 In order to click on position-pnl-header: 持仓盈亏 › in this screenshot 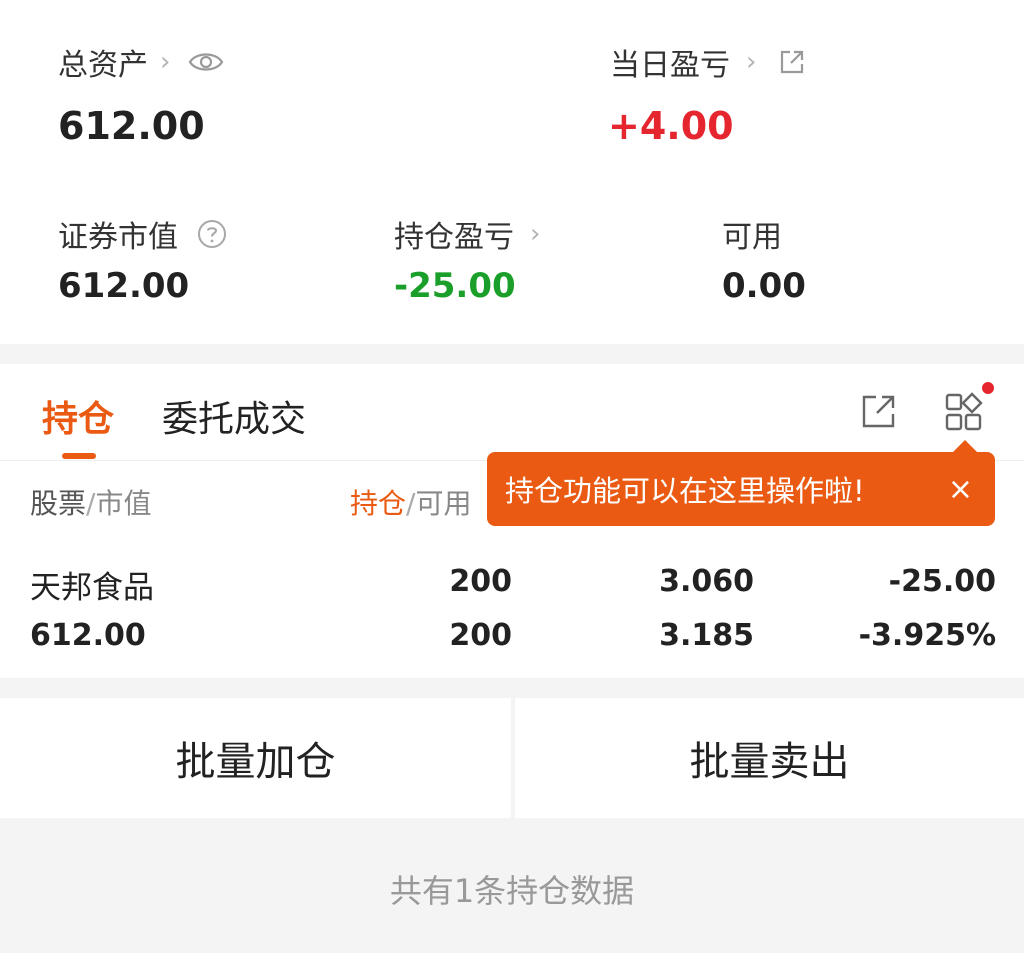, I will do `click(467, 234)`.